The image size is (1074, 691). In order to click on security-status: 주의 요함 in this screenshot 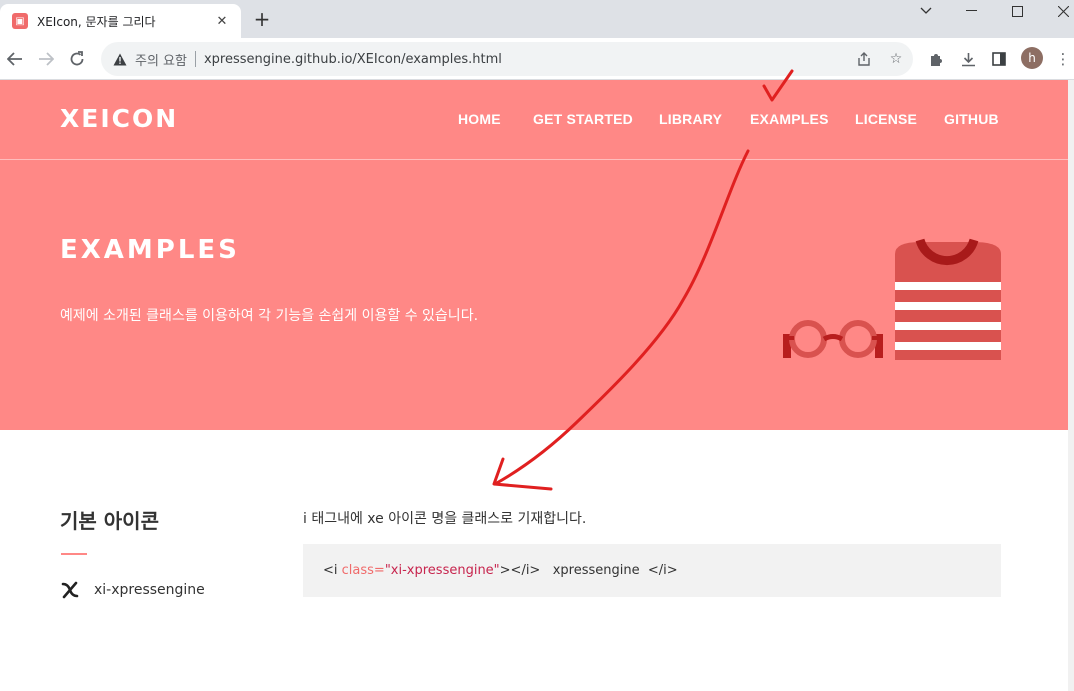, I will do `click(161, 59)`.